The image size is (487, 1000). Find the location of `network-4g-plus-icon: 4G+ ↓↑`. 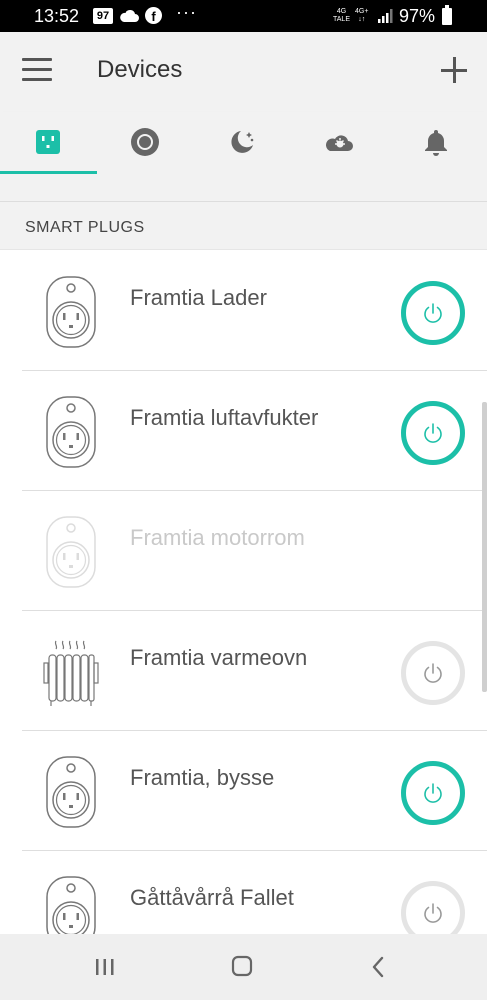

network-4g-plus-icon: 4G+ ↓↑ is located at coordinates (361, 16).